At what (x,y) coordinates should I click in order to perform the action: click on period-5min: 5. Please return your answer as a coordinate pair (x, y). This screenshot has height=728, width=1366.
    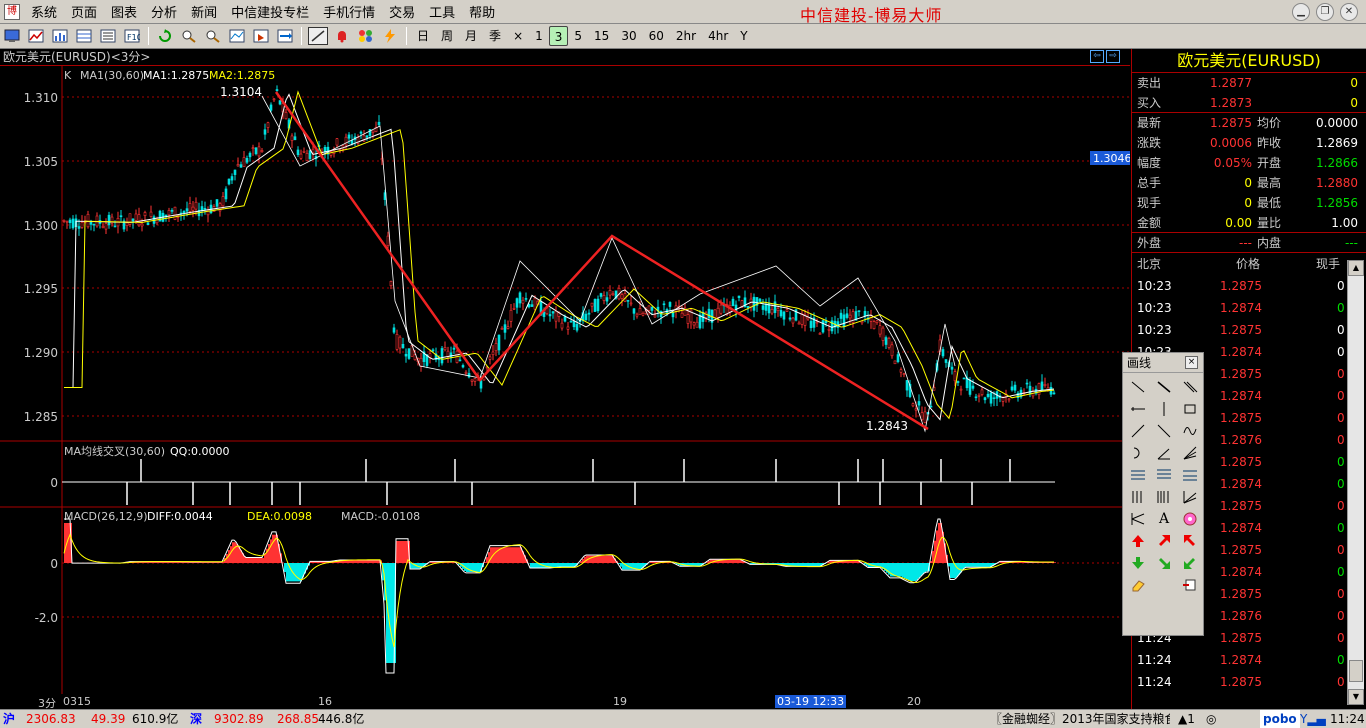
    Looking at the image, I should click on (578, 36).